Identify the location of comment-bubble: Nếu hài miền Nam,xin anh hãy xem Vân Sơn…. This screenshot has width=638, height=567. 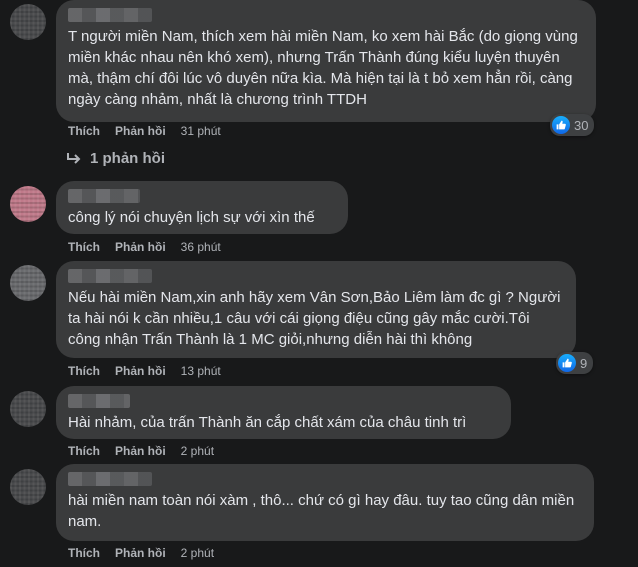
(316, 309).